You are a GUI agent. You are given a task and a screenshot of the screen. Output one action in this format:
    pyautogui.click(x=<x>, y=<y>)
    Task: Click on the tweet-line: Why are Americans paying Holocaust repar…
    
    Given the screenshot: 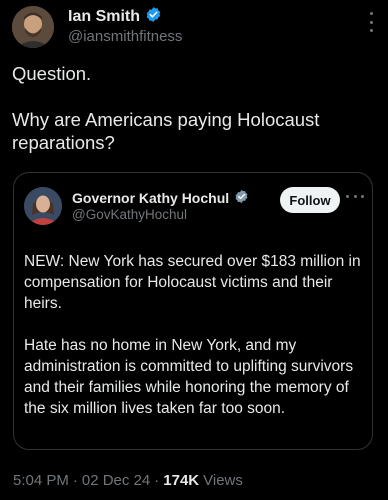 What is the action you would take?
    pyautogui.click(x=166, y=131)
    